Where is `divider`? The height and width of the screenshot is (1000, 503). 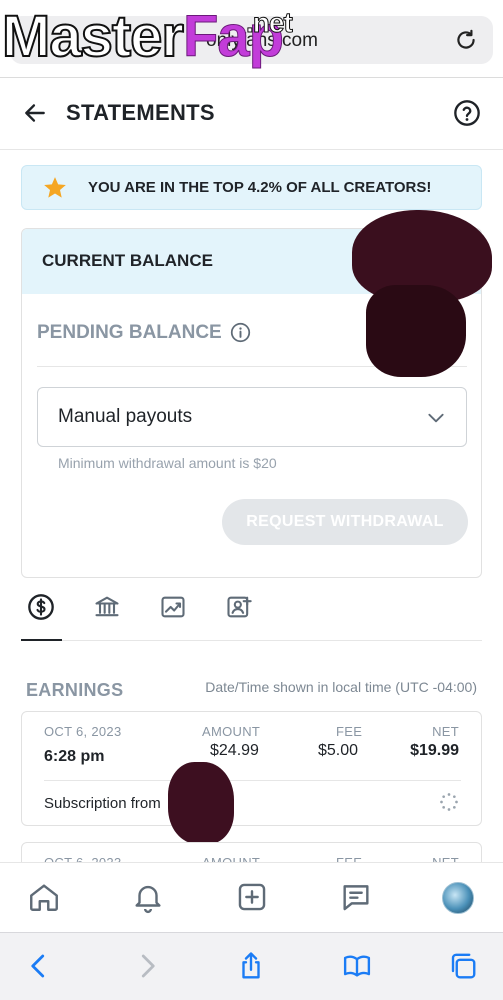 divider is located at coordinates (252, 780).